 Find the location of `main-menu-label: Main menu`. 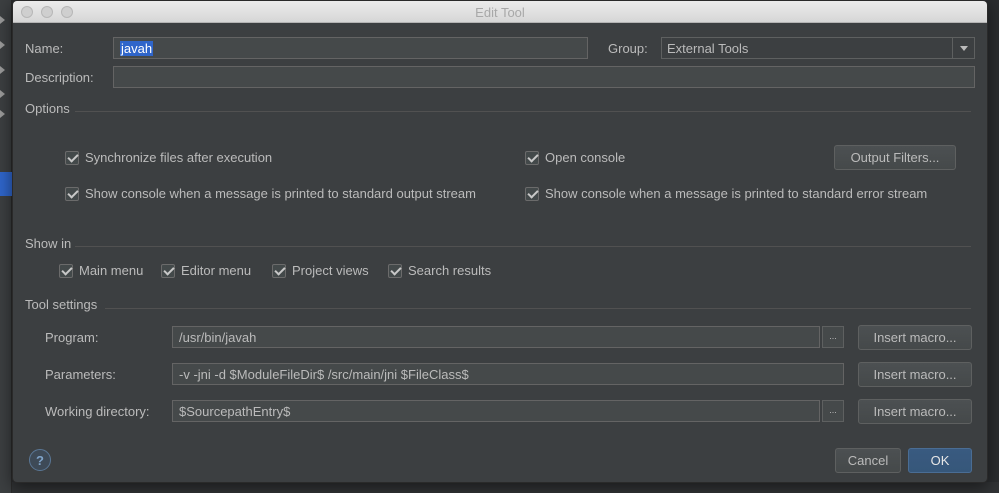

main-menu-label: Main menu is located at coordinates (111, 270).